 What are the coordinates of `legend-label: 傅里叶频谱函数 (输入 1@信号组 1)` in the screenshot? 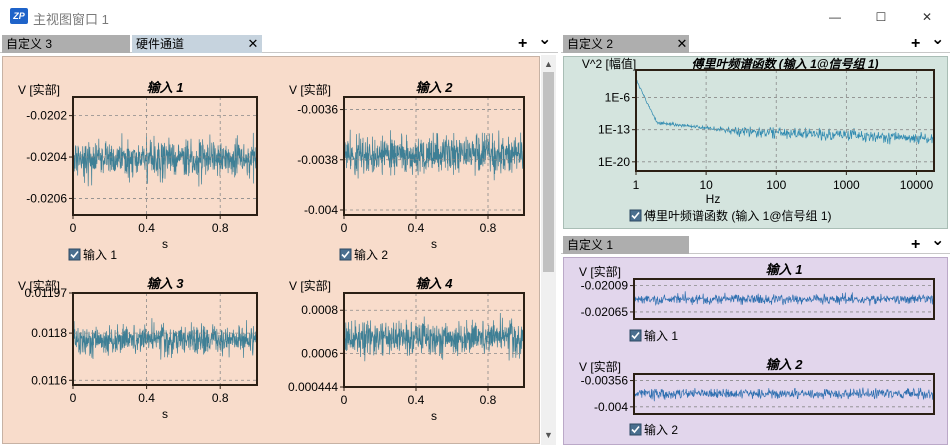 It's located at (738, 215).